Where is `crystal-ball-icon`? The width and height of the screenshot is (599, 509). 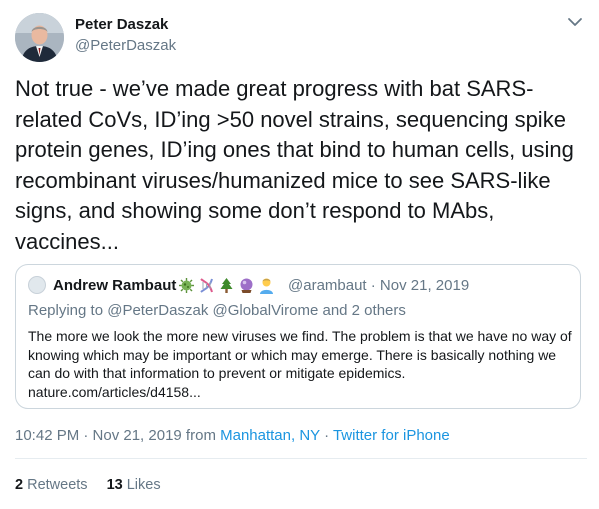 crystal-ball-icon is located at coordinates (246, 285).